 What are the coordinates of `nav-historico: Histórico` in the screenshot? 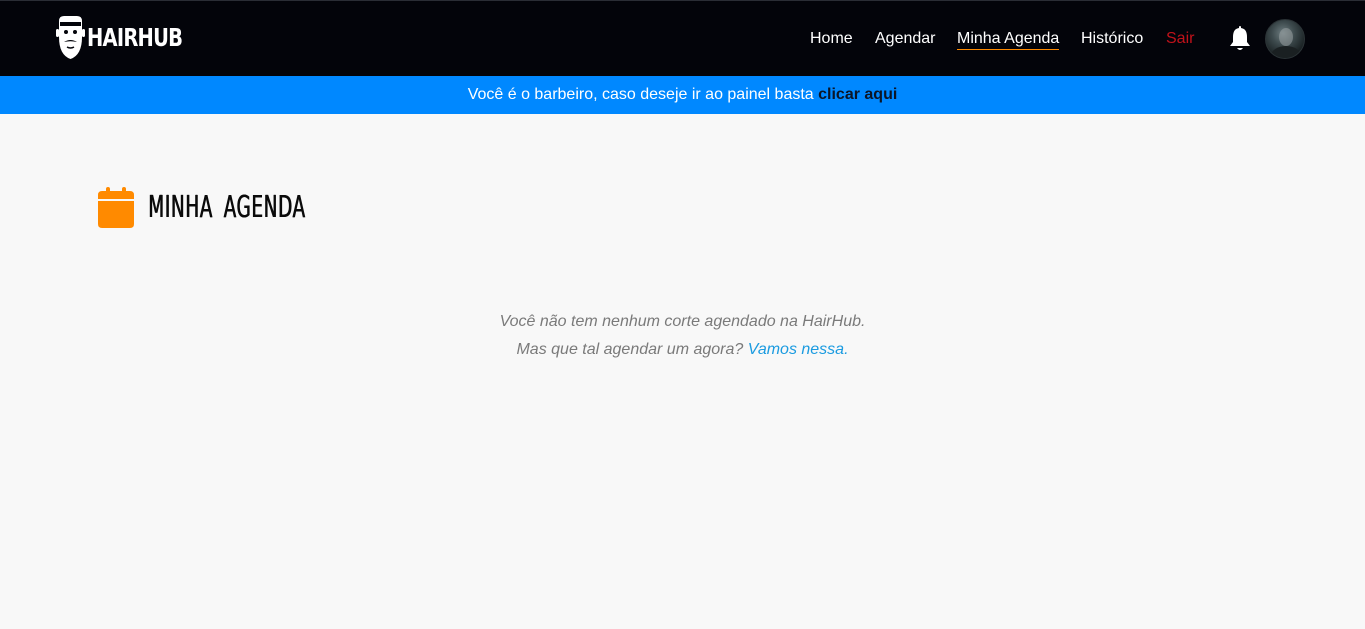 It's located at (1112, 39).